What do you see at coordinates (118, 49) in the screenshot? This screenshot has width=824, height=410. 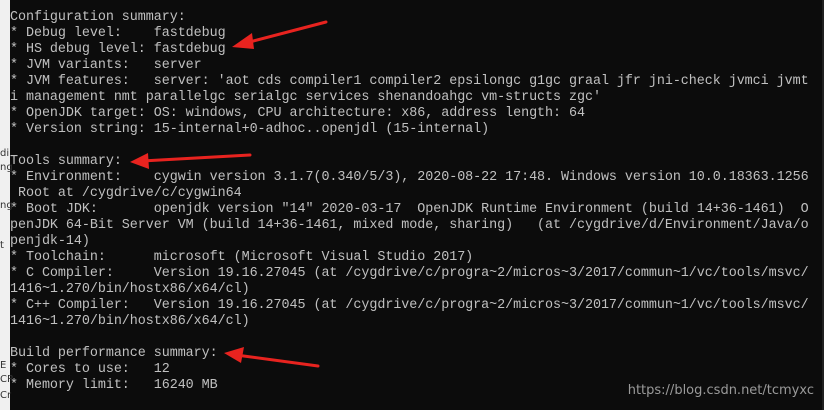 I see `terminal-line: * HS debug level: fastdebug` at bounding box center [118, 49].